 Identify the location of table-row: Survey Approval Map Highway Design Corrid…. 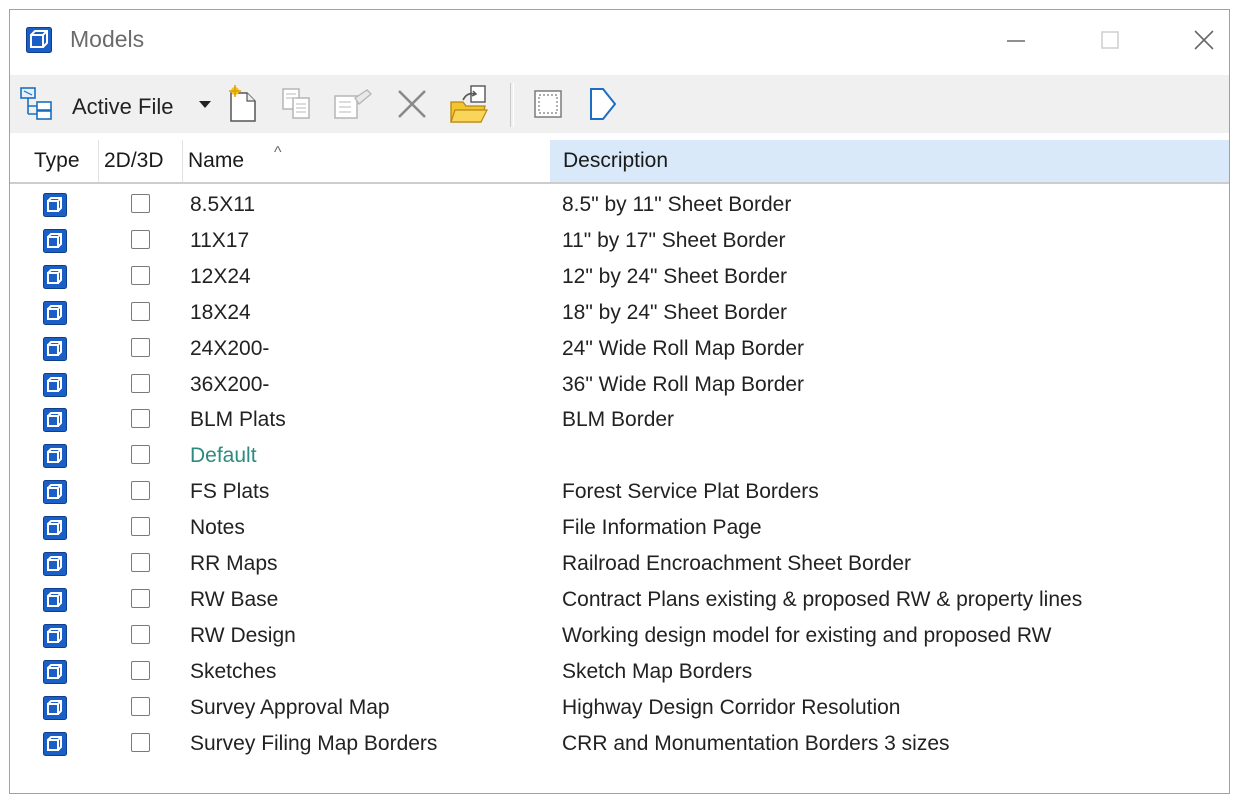
(619, 709).